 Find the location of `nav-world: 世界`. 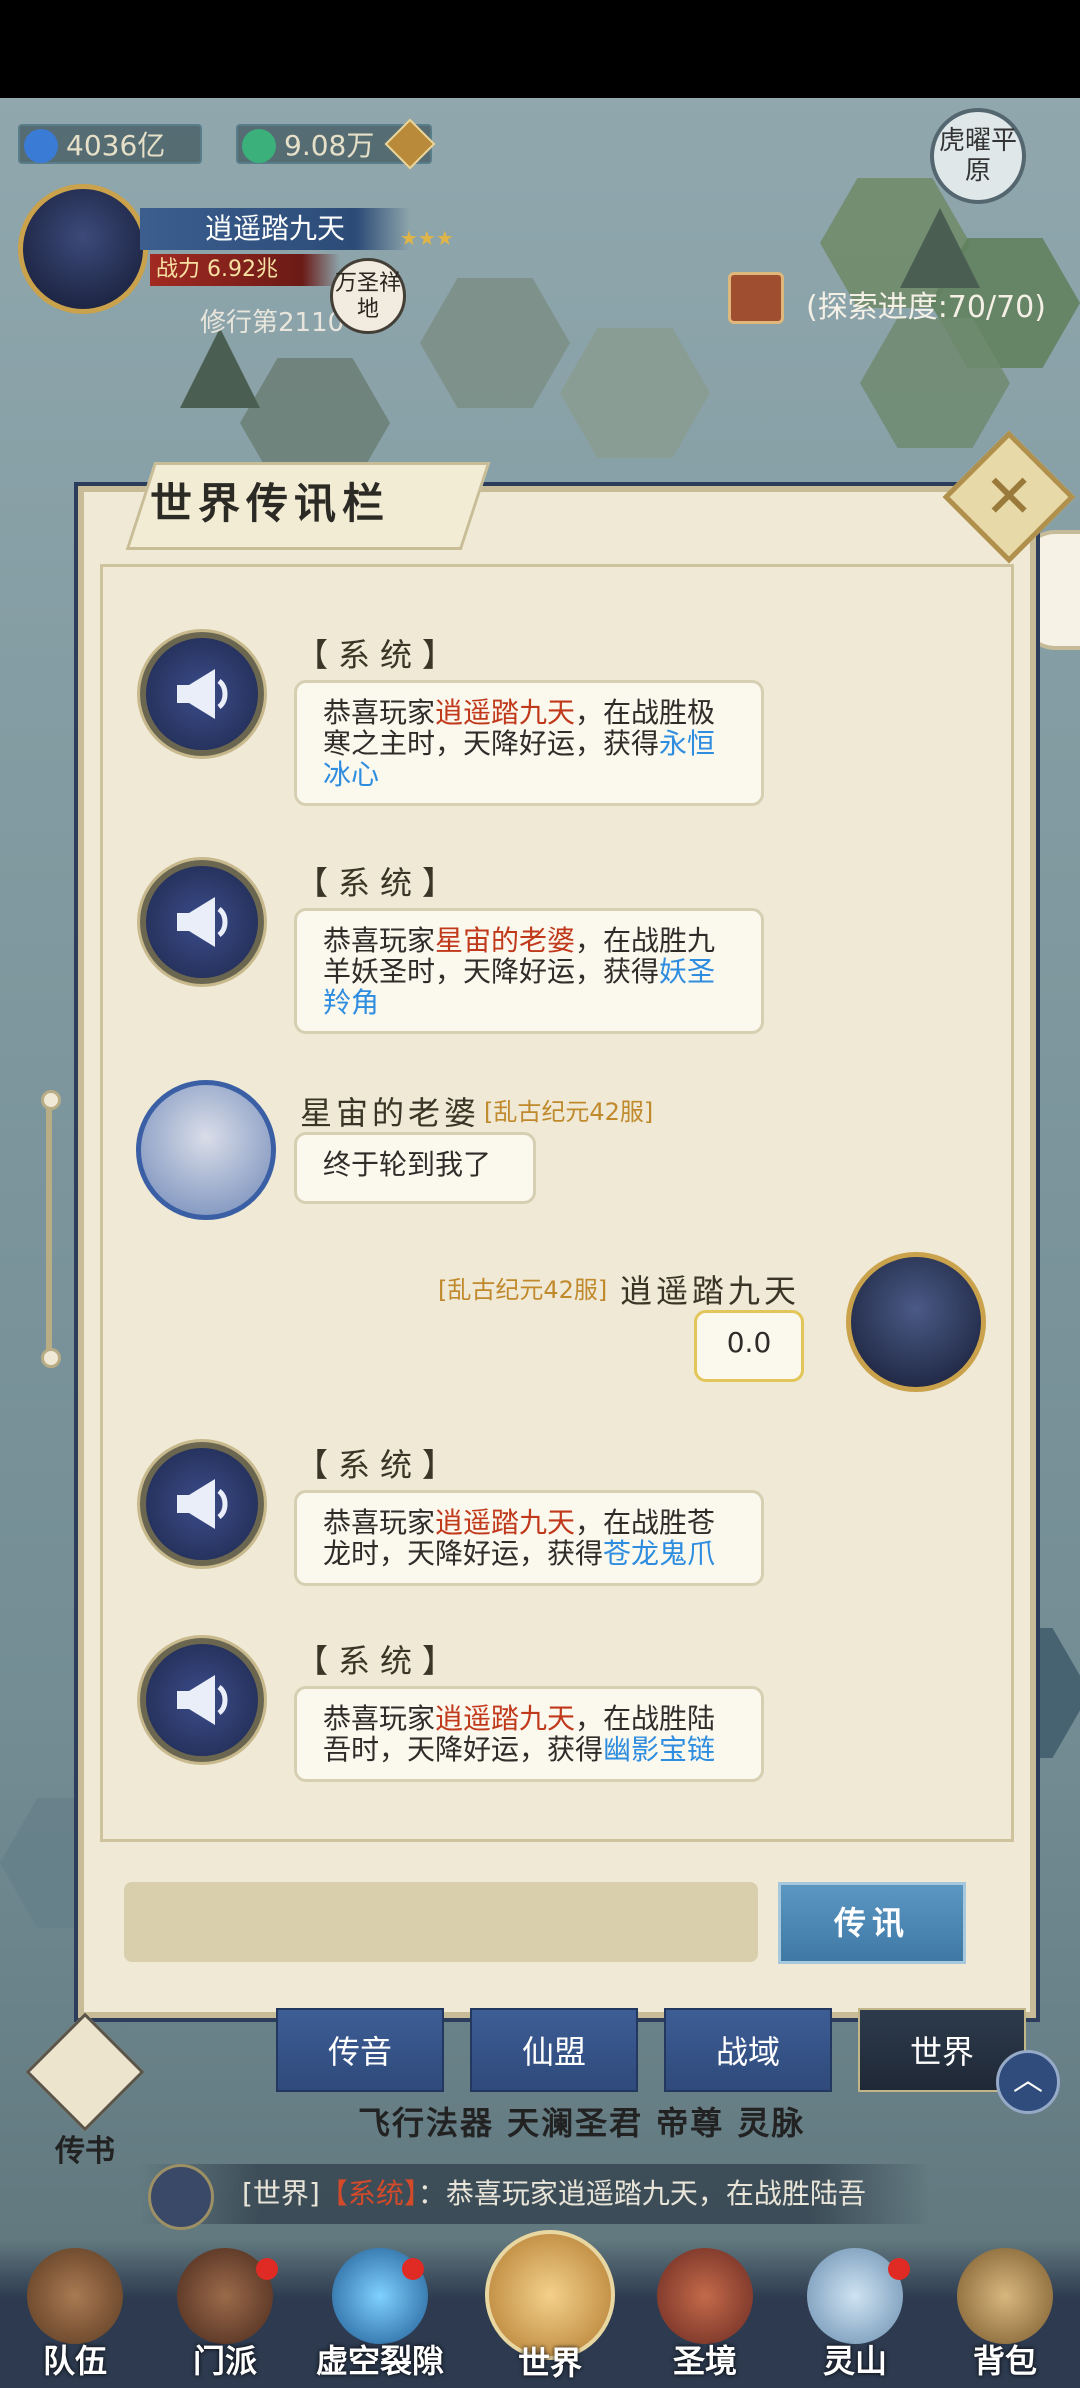

nav-world: 世界 is located at coordinates (550, 2309).